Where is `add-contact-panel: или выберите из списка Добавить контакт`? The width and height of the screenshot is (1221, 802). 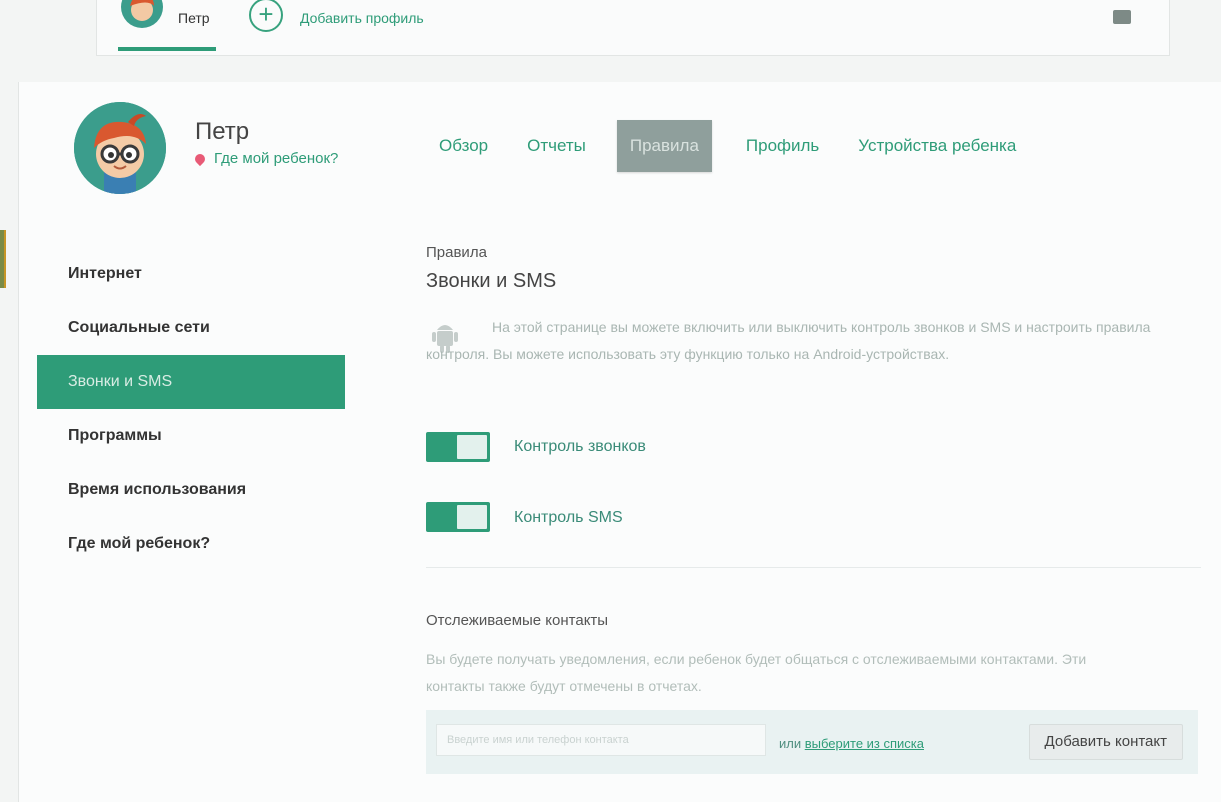
add-contact-panel: или выберите из списка Добавить контакт is located at coordinates (812, 742).